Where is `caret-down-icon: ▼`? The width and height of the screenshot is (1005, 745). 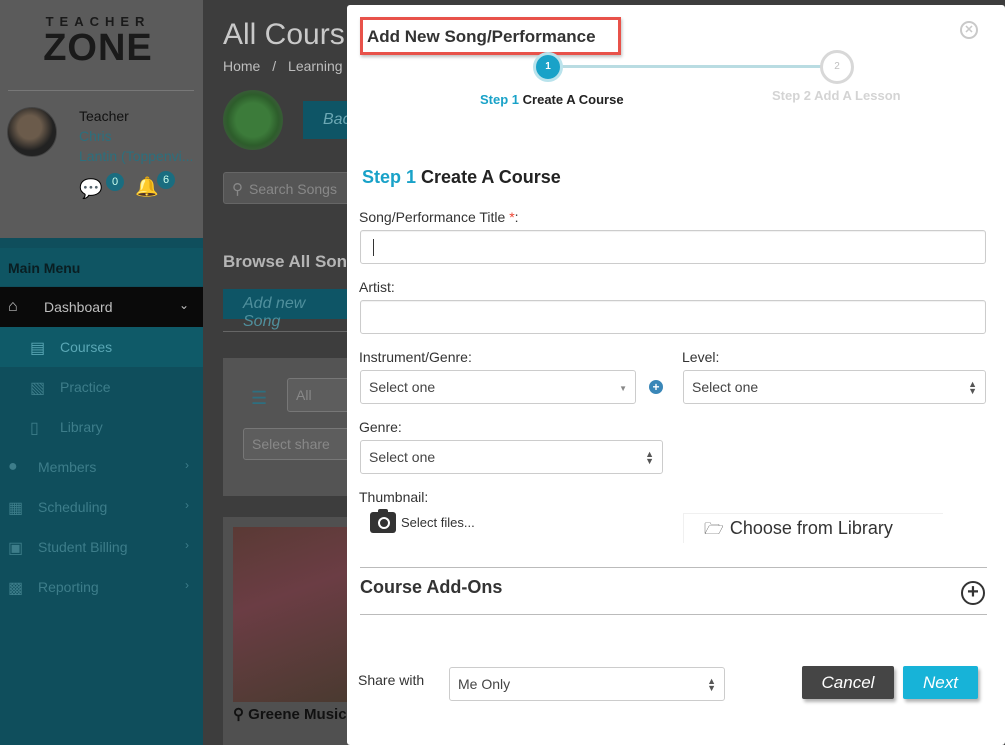 caret-down-icon: ▼ is located at coordinates (623, 388).